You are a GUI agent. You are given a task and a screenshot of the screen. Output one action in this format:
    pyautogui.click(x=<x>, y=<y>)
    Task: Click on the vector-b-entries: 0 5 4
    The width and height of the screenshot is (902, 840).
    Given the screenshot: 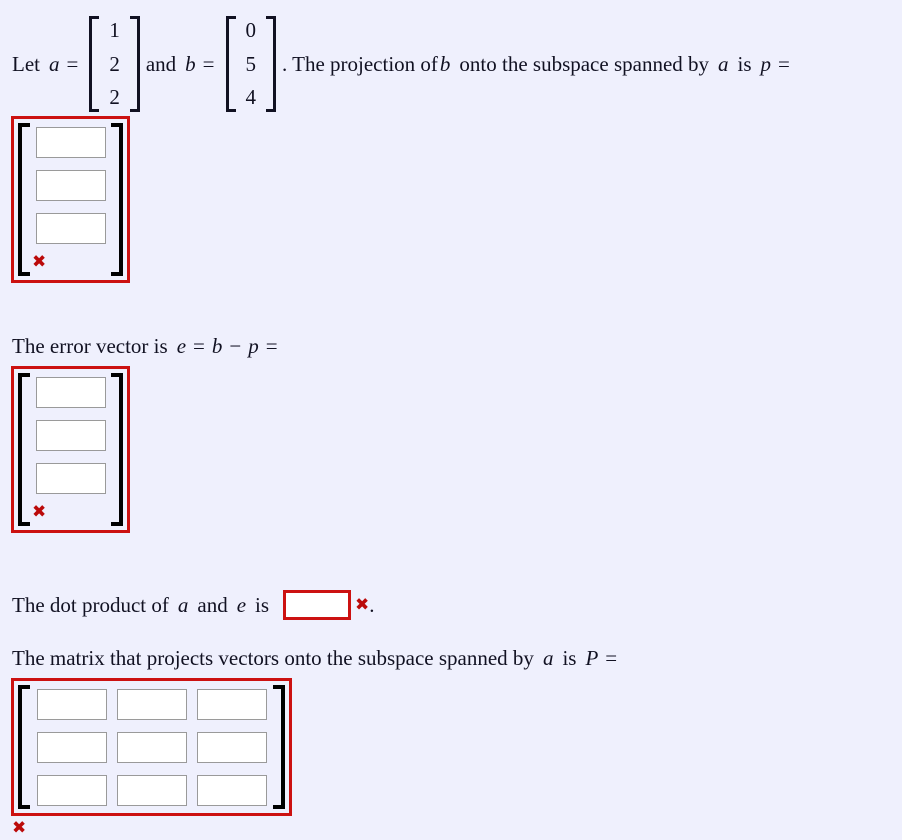 What is the action you would take?
    pyautogui.click(x=251, y=64)
    